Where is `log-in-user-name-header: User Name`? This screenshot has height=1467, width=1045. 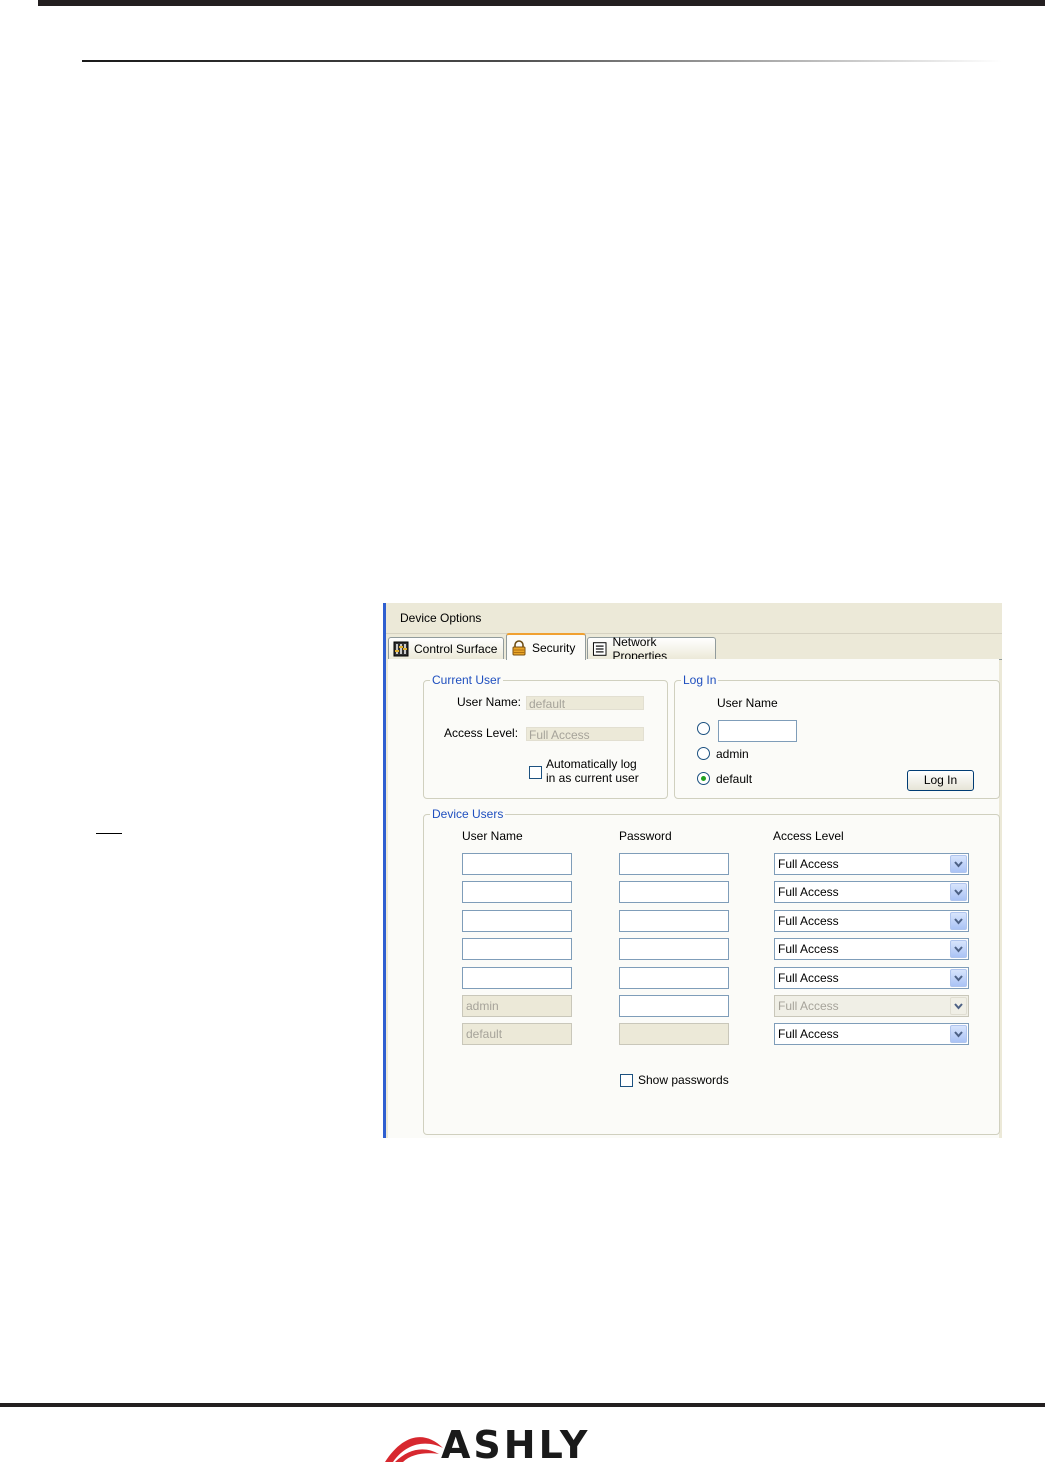
log-in-user-name-header: User Name is located at coordinates (747, 703).